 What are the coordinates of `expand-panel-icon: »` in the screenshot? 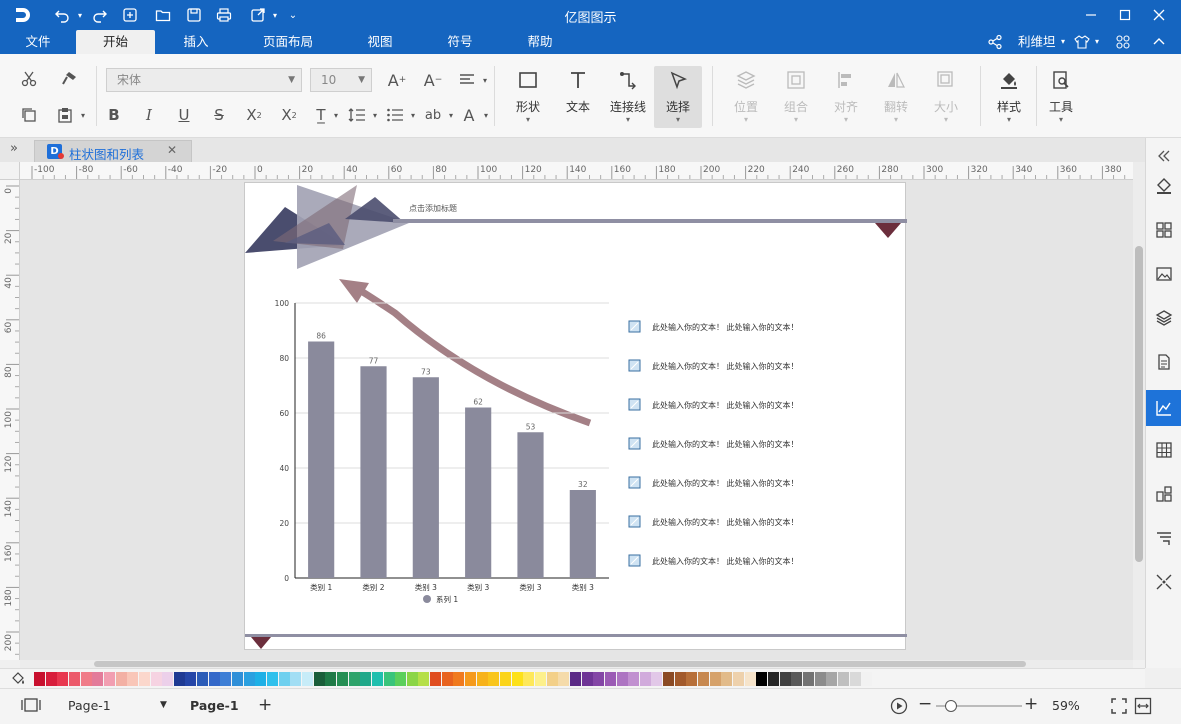 It's located at (14, 148).